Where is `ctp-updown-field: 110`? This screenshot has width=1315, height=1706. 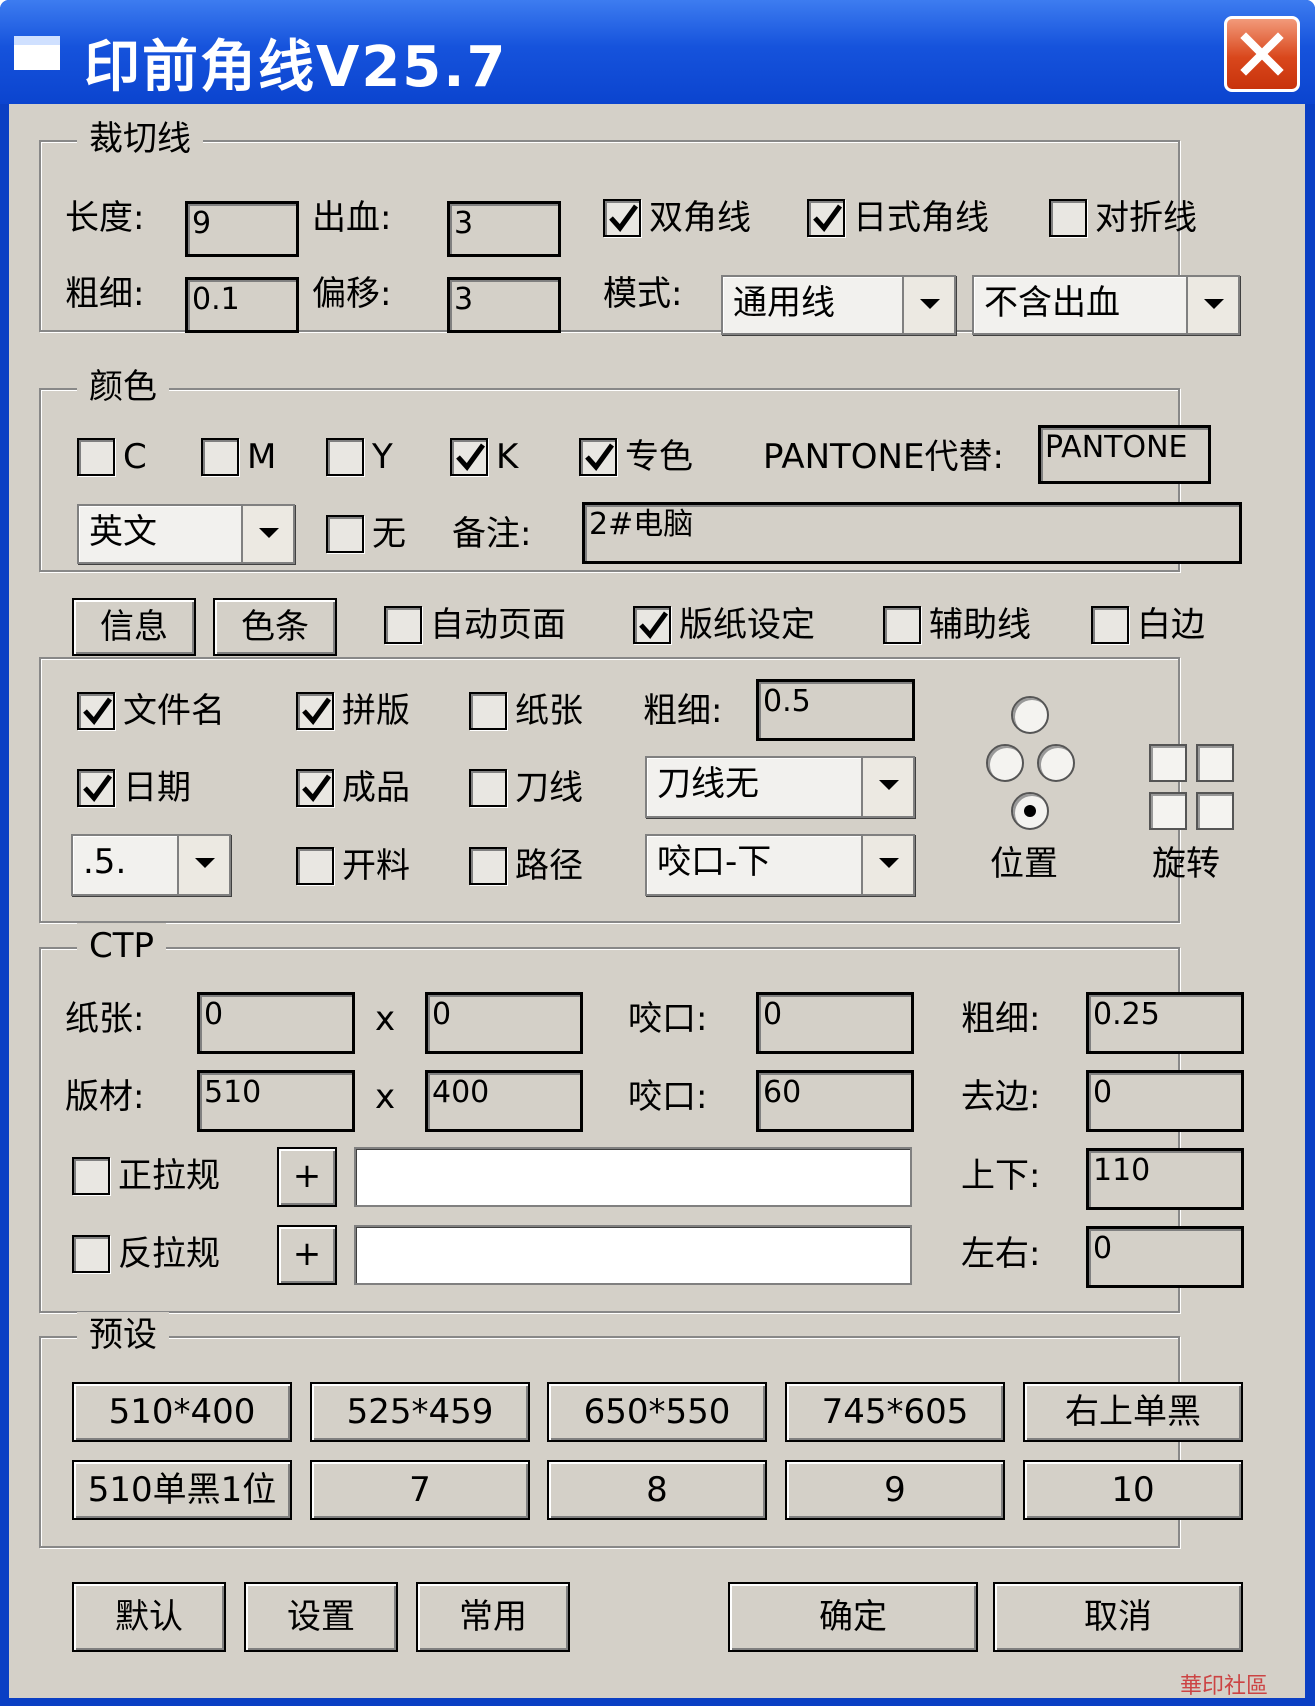 ctp-updown-field: 110 is located at coordinates (1165, 1179).